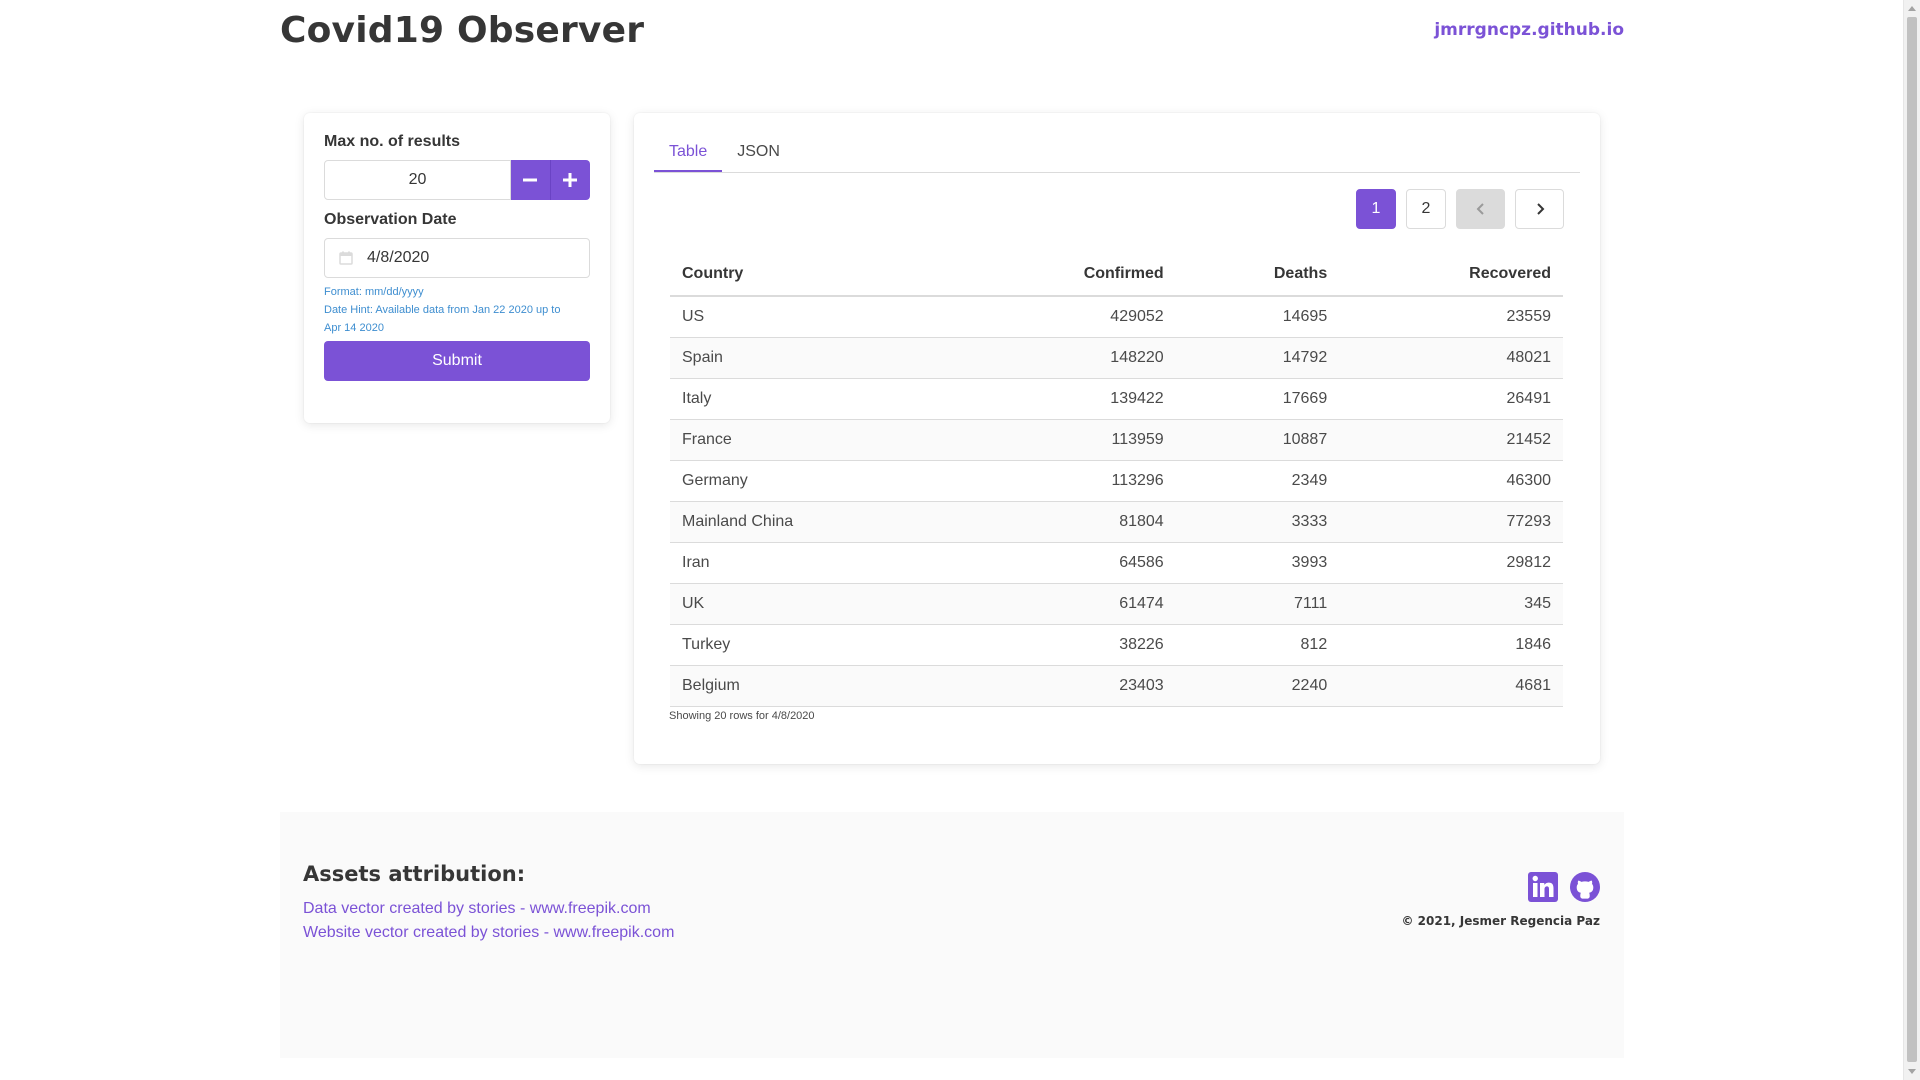 The width and height of the screenshot is (1920, 1080). Describe the element at coordinates (1257, 563) in the screenshot. I see `cell-deaths: 3993` at that location.